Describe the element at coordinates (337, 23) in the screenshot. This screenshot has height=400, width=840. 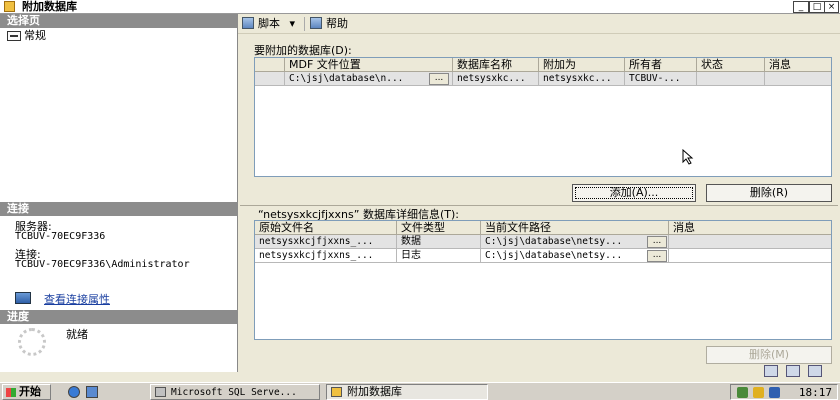
I see `help-label: 帮助` at that location.